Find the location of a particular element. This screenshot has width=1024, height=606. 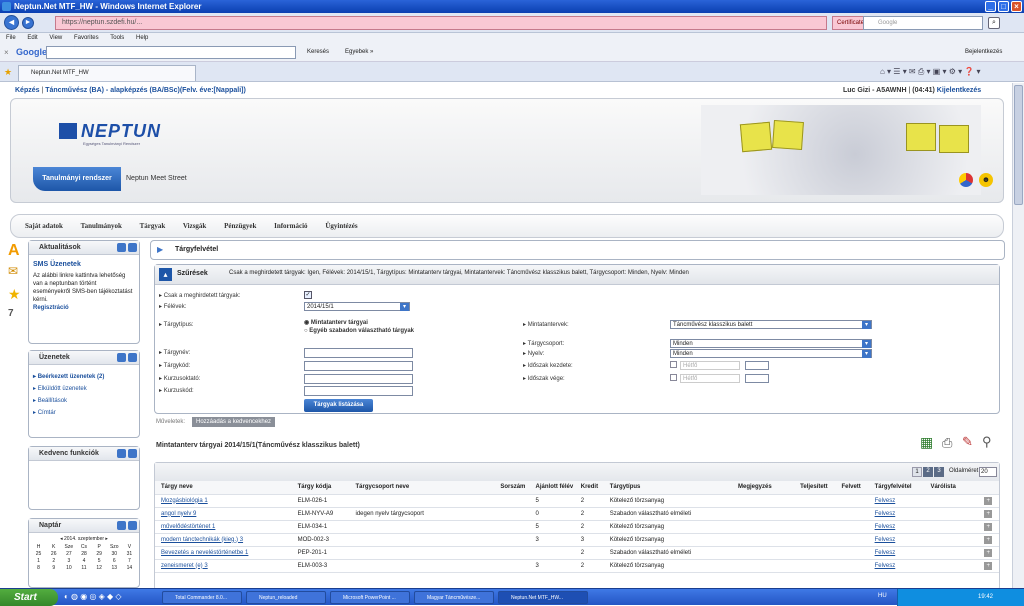

radio-egyeb: ○ Egyéb szabadon választható tárgyak is located at coordinates (359, 331).